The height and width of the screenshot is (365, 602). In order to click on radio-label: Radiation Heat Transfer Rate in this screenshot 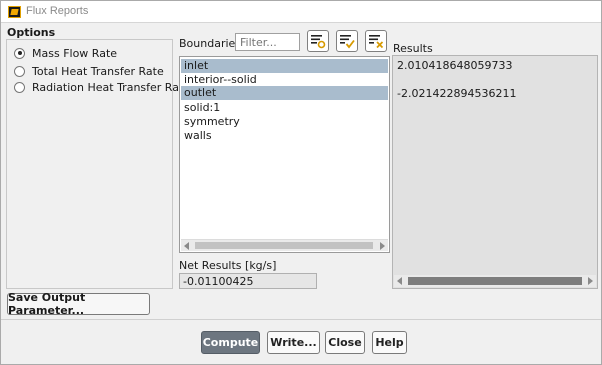, I will do `click(111, 87)`.